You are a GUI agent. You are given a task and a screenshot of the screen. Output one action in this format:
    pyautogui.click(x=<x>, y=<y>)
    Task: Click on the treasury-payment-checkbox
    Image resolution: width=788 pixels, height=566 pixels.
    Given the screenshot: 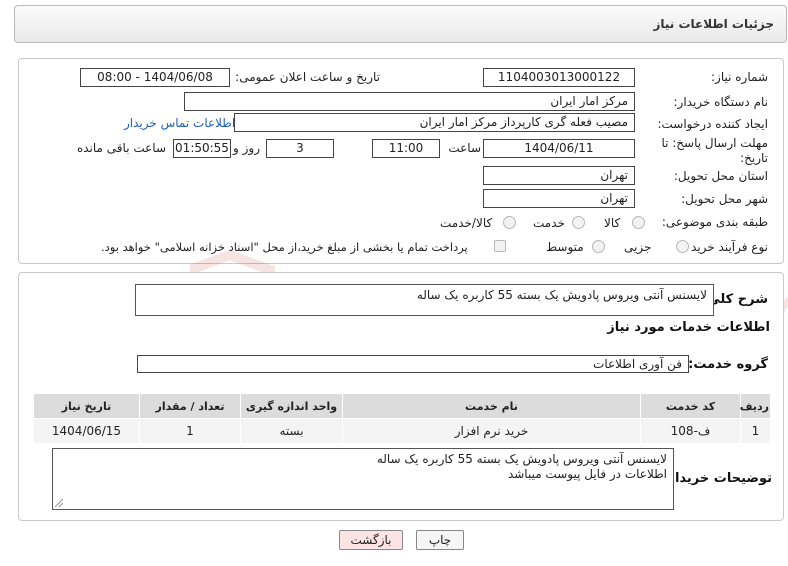 What is the action you would take?
    pyautogui.click(x=500, y=246)
    